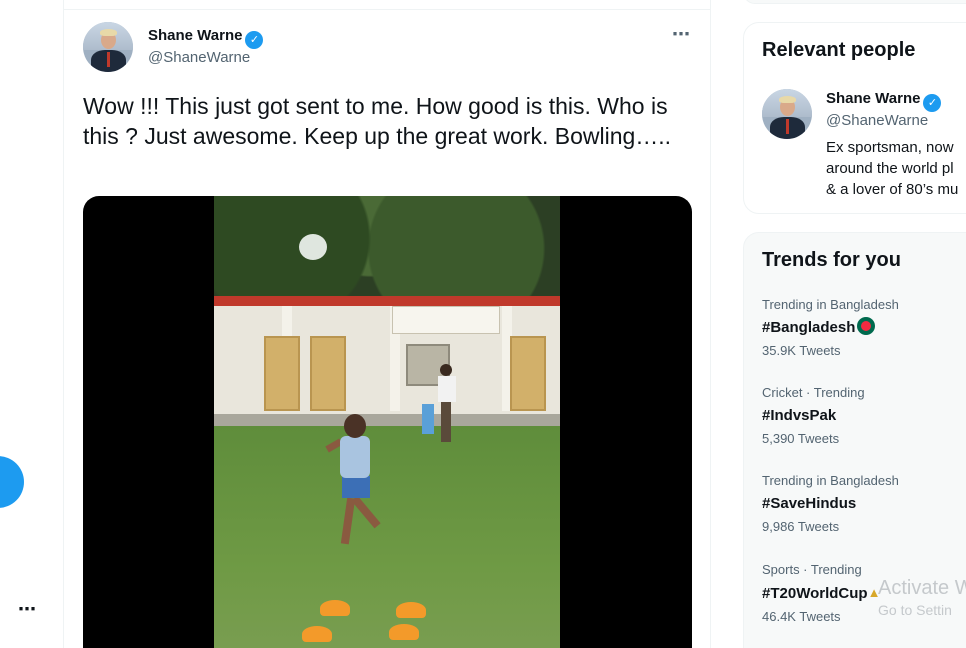 Image resolution: width=966 pixels, height=648 pixels. I want to click on relevant-person-handle: @ShaneWarne, so click(877, 120).